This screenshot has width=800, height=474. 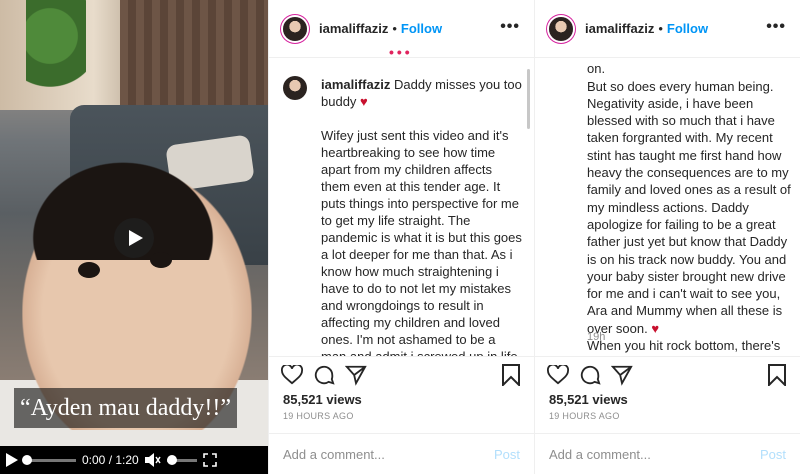 What do you see at coordinates (355, 84) in the screenshot?
I see `comment-username: iamaliffaziz` at bounding box center [355, 84].